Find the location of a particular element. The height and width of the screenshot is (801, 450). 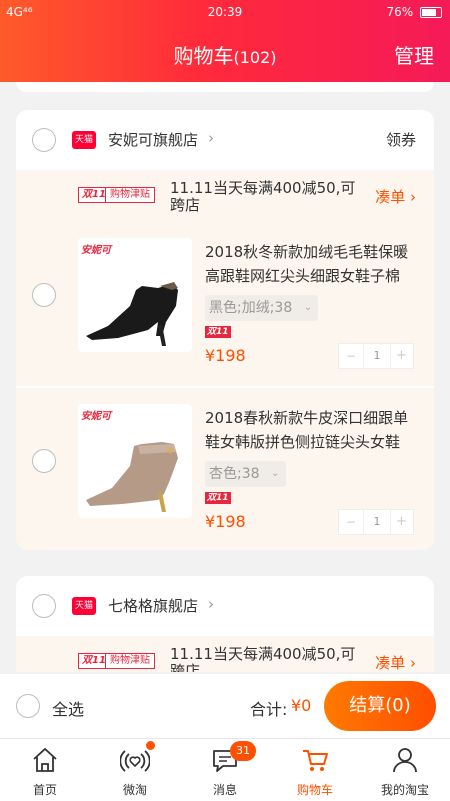

page-title: 购物车(102) is located at coordinates (225, 54).